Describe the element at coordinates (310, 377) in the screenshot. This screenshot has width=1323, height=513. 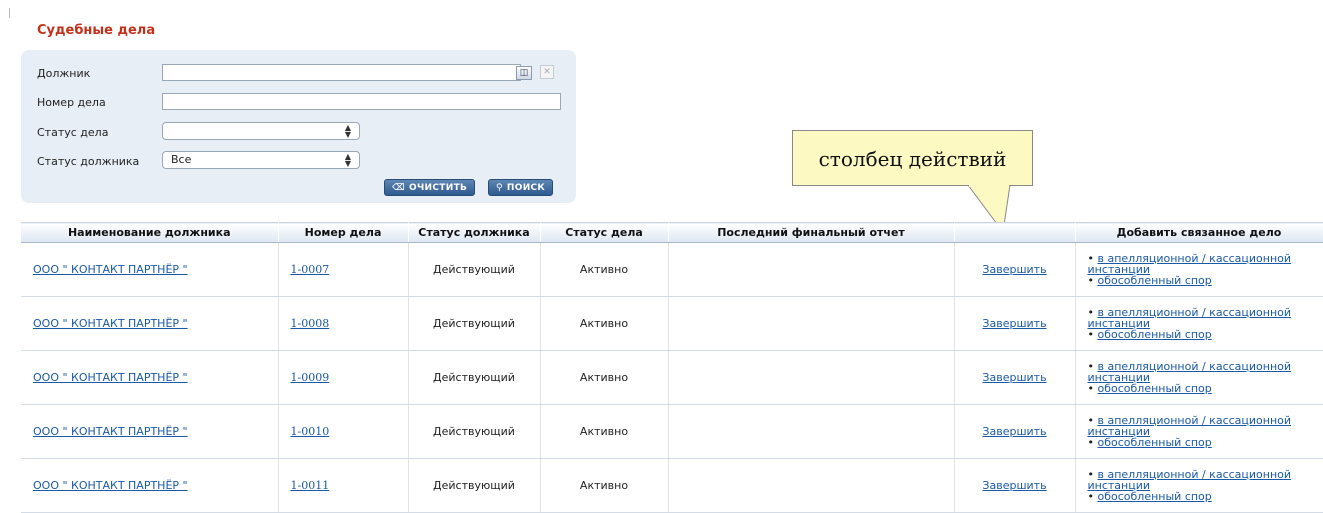
I see `case-number-link: 1-0009` at that location.